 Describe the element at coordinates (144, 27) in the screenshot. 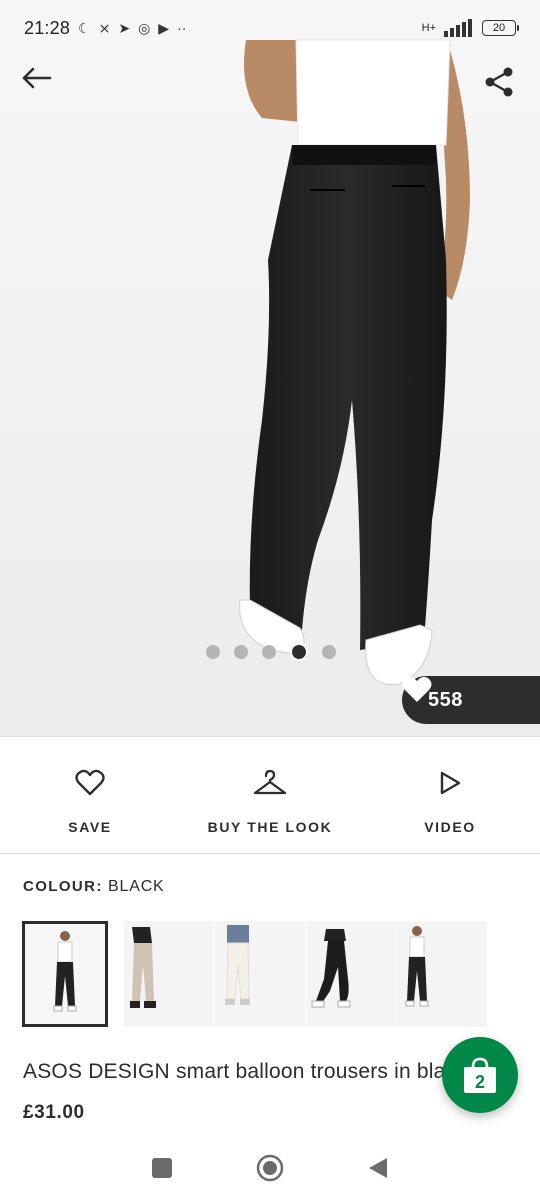

I see `instagram-icon: ◎` at that location.